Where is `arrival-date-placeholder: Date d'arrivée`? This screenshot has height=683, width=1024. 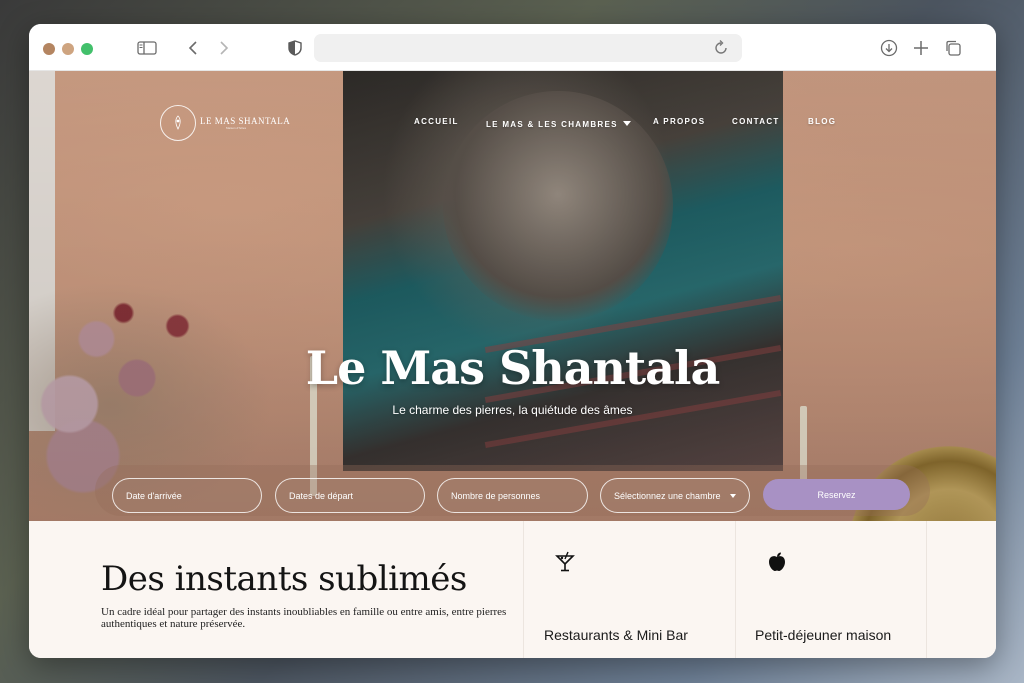 arrival-date-placeholder: Date d'arrivée is located at coordinates (154, 495).